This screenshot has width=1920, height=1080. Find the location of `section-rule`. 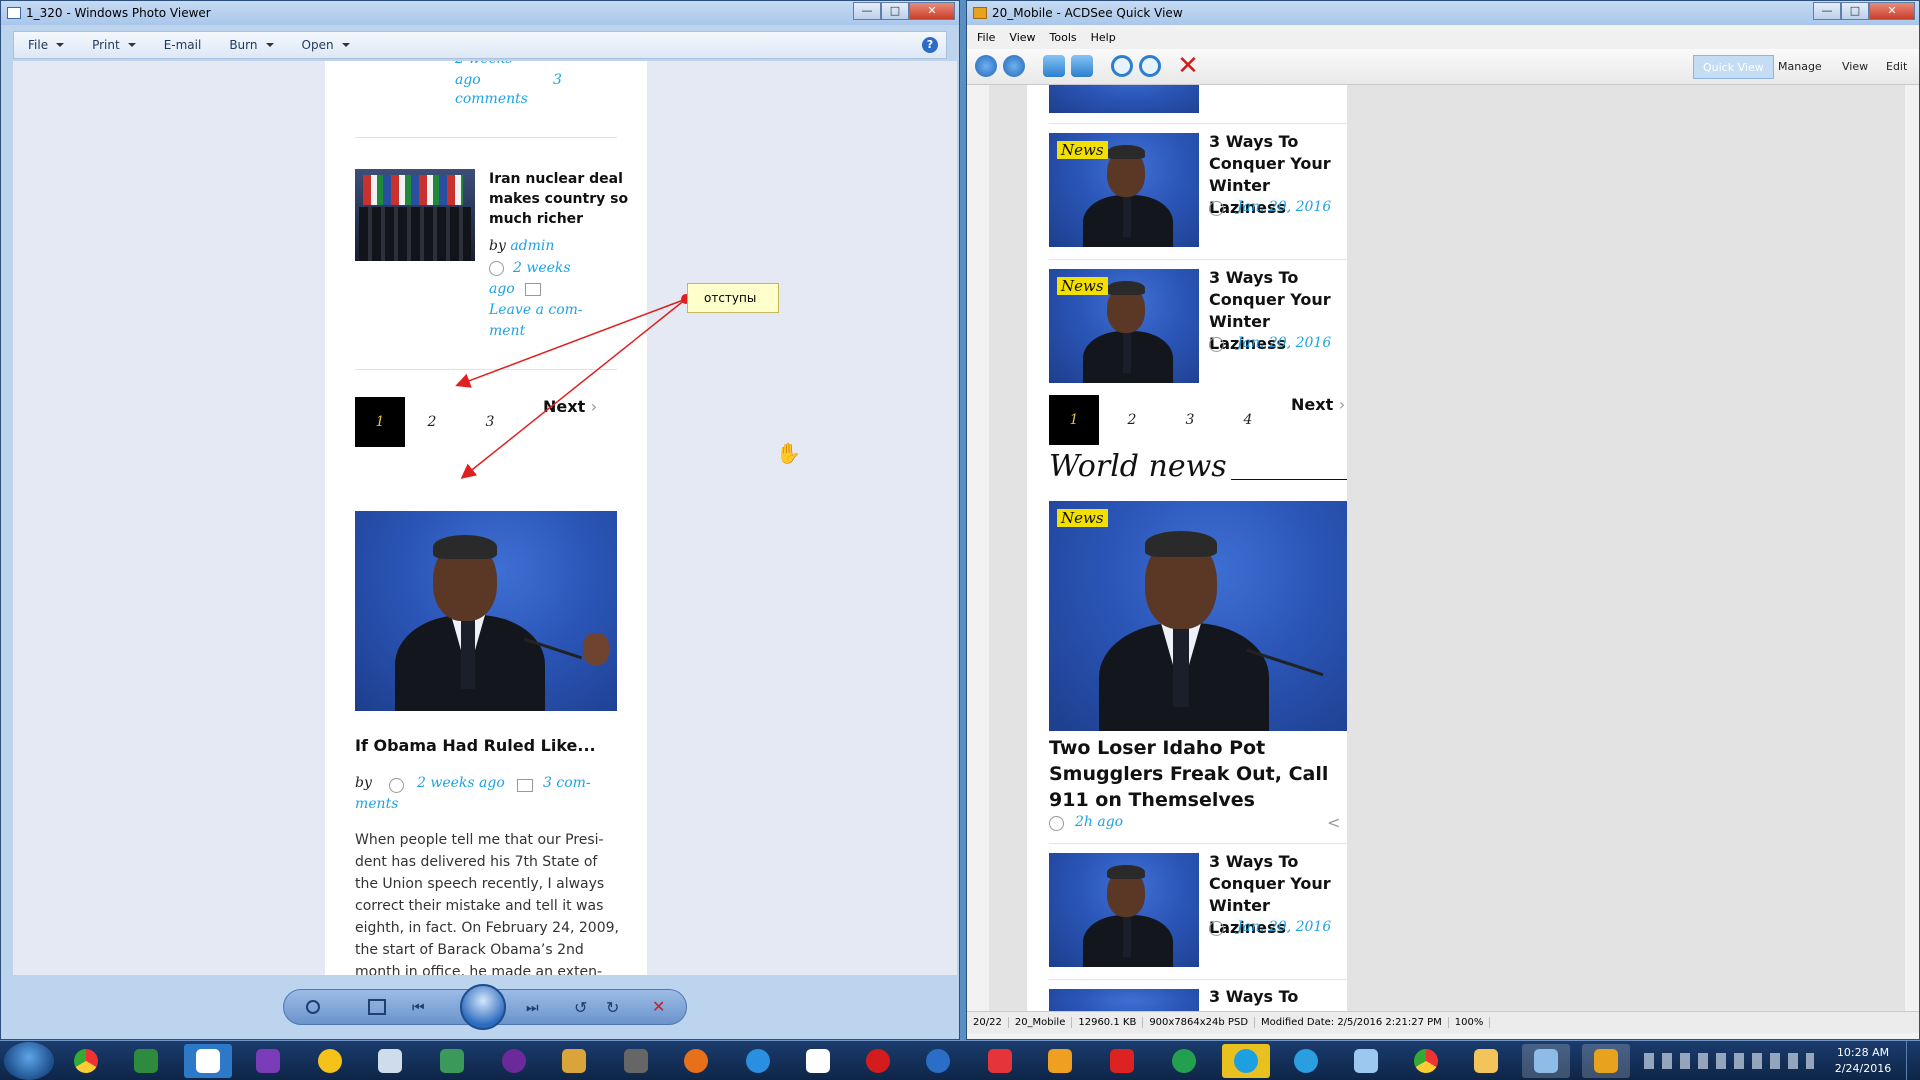

section-rule is located at coordinates (1289, 479).